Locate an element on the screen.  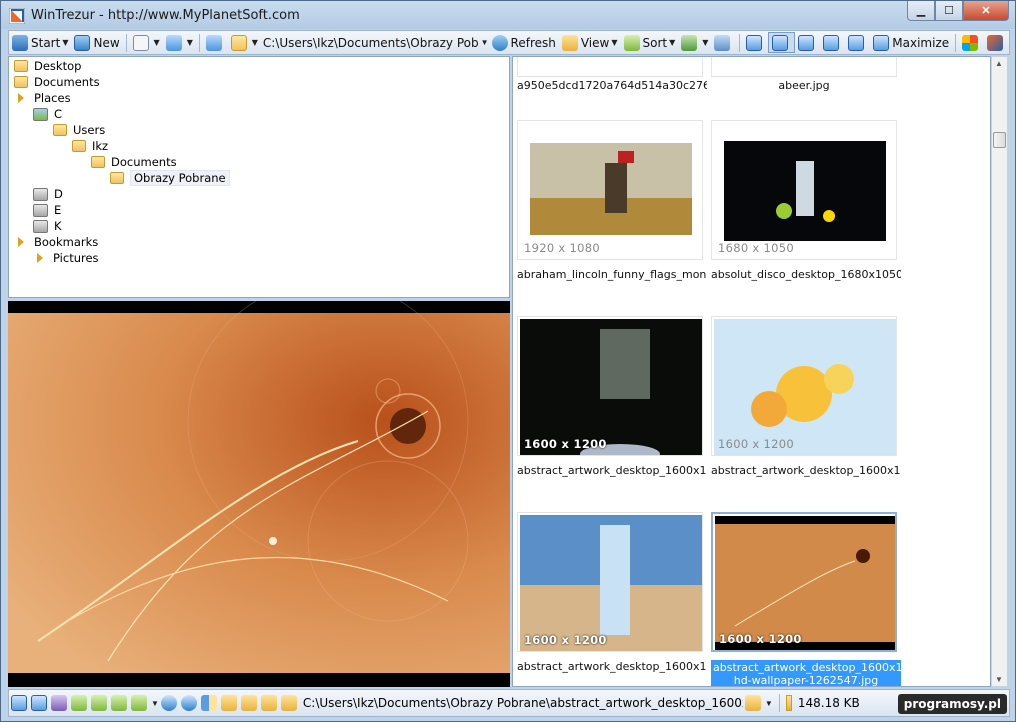
flip-icon is located at coordinates (208, 703).